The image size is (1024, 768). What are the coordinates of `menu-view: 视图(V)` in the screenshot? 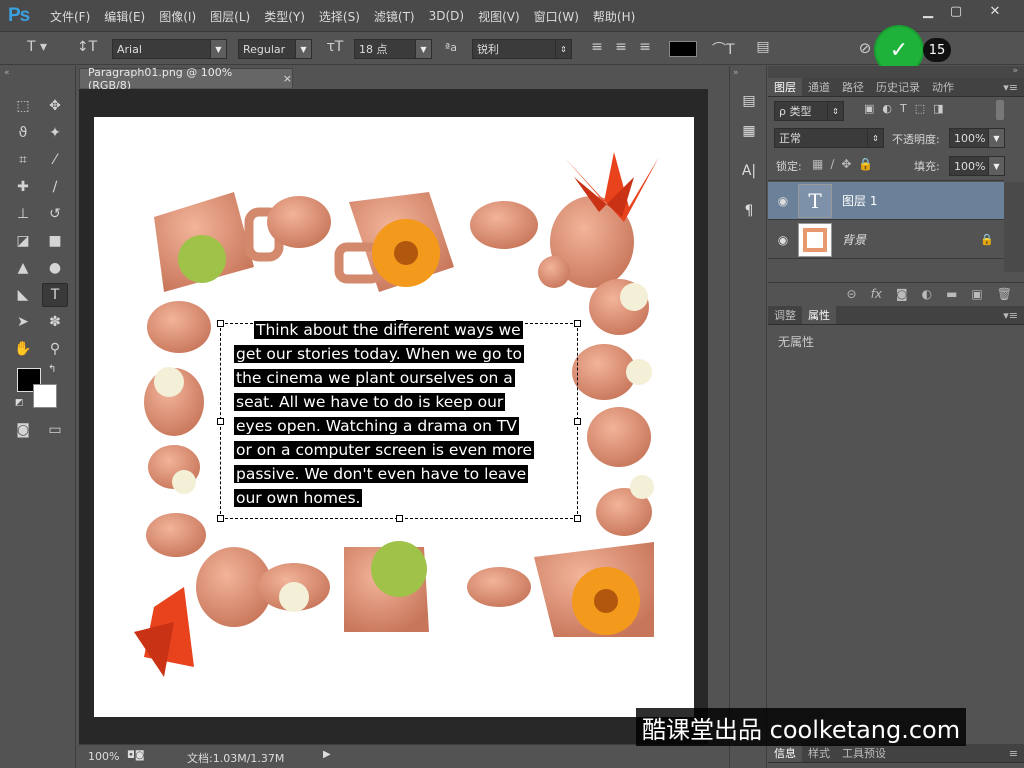 It's located at (499, 16).